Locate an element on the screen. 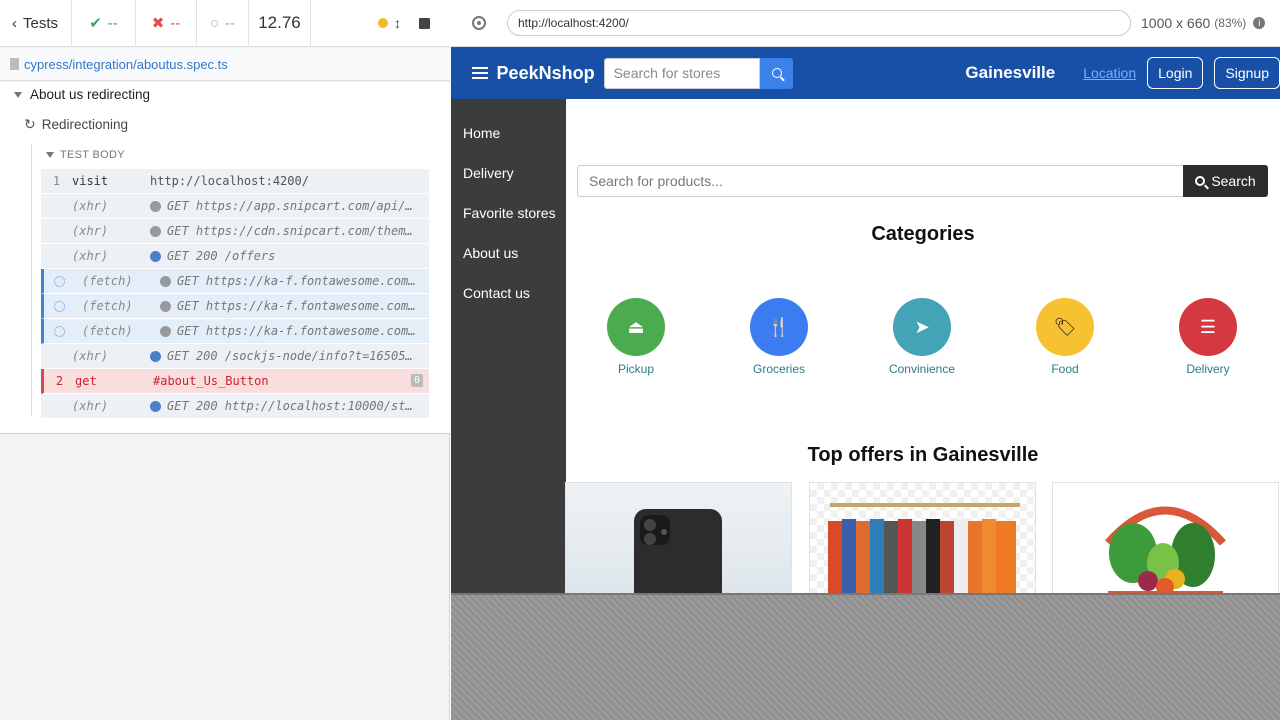  sidebar-item-delivery: Delivery is located at coordinates (508, 173).